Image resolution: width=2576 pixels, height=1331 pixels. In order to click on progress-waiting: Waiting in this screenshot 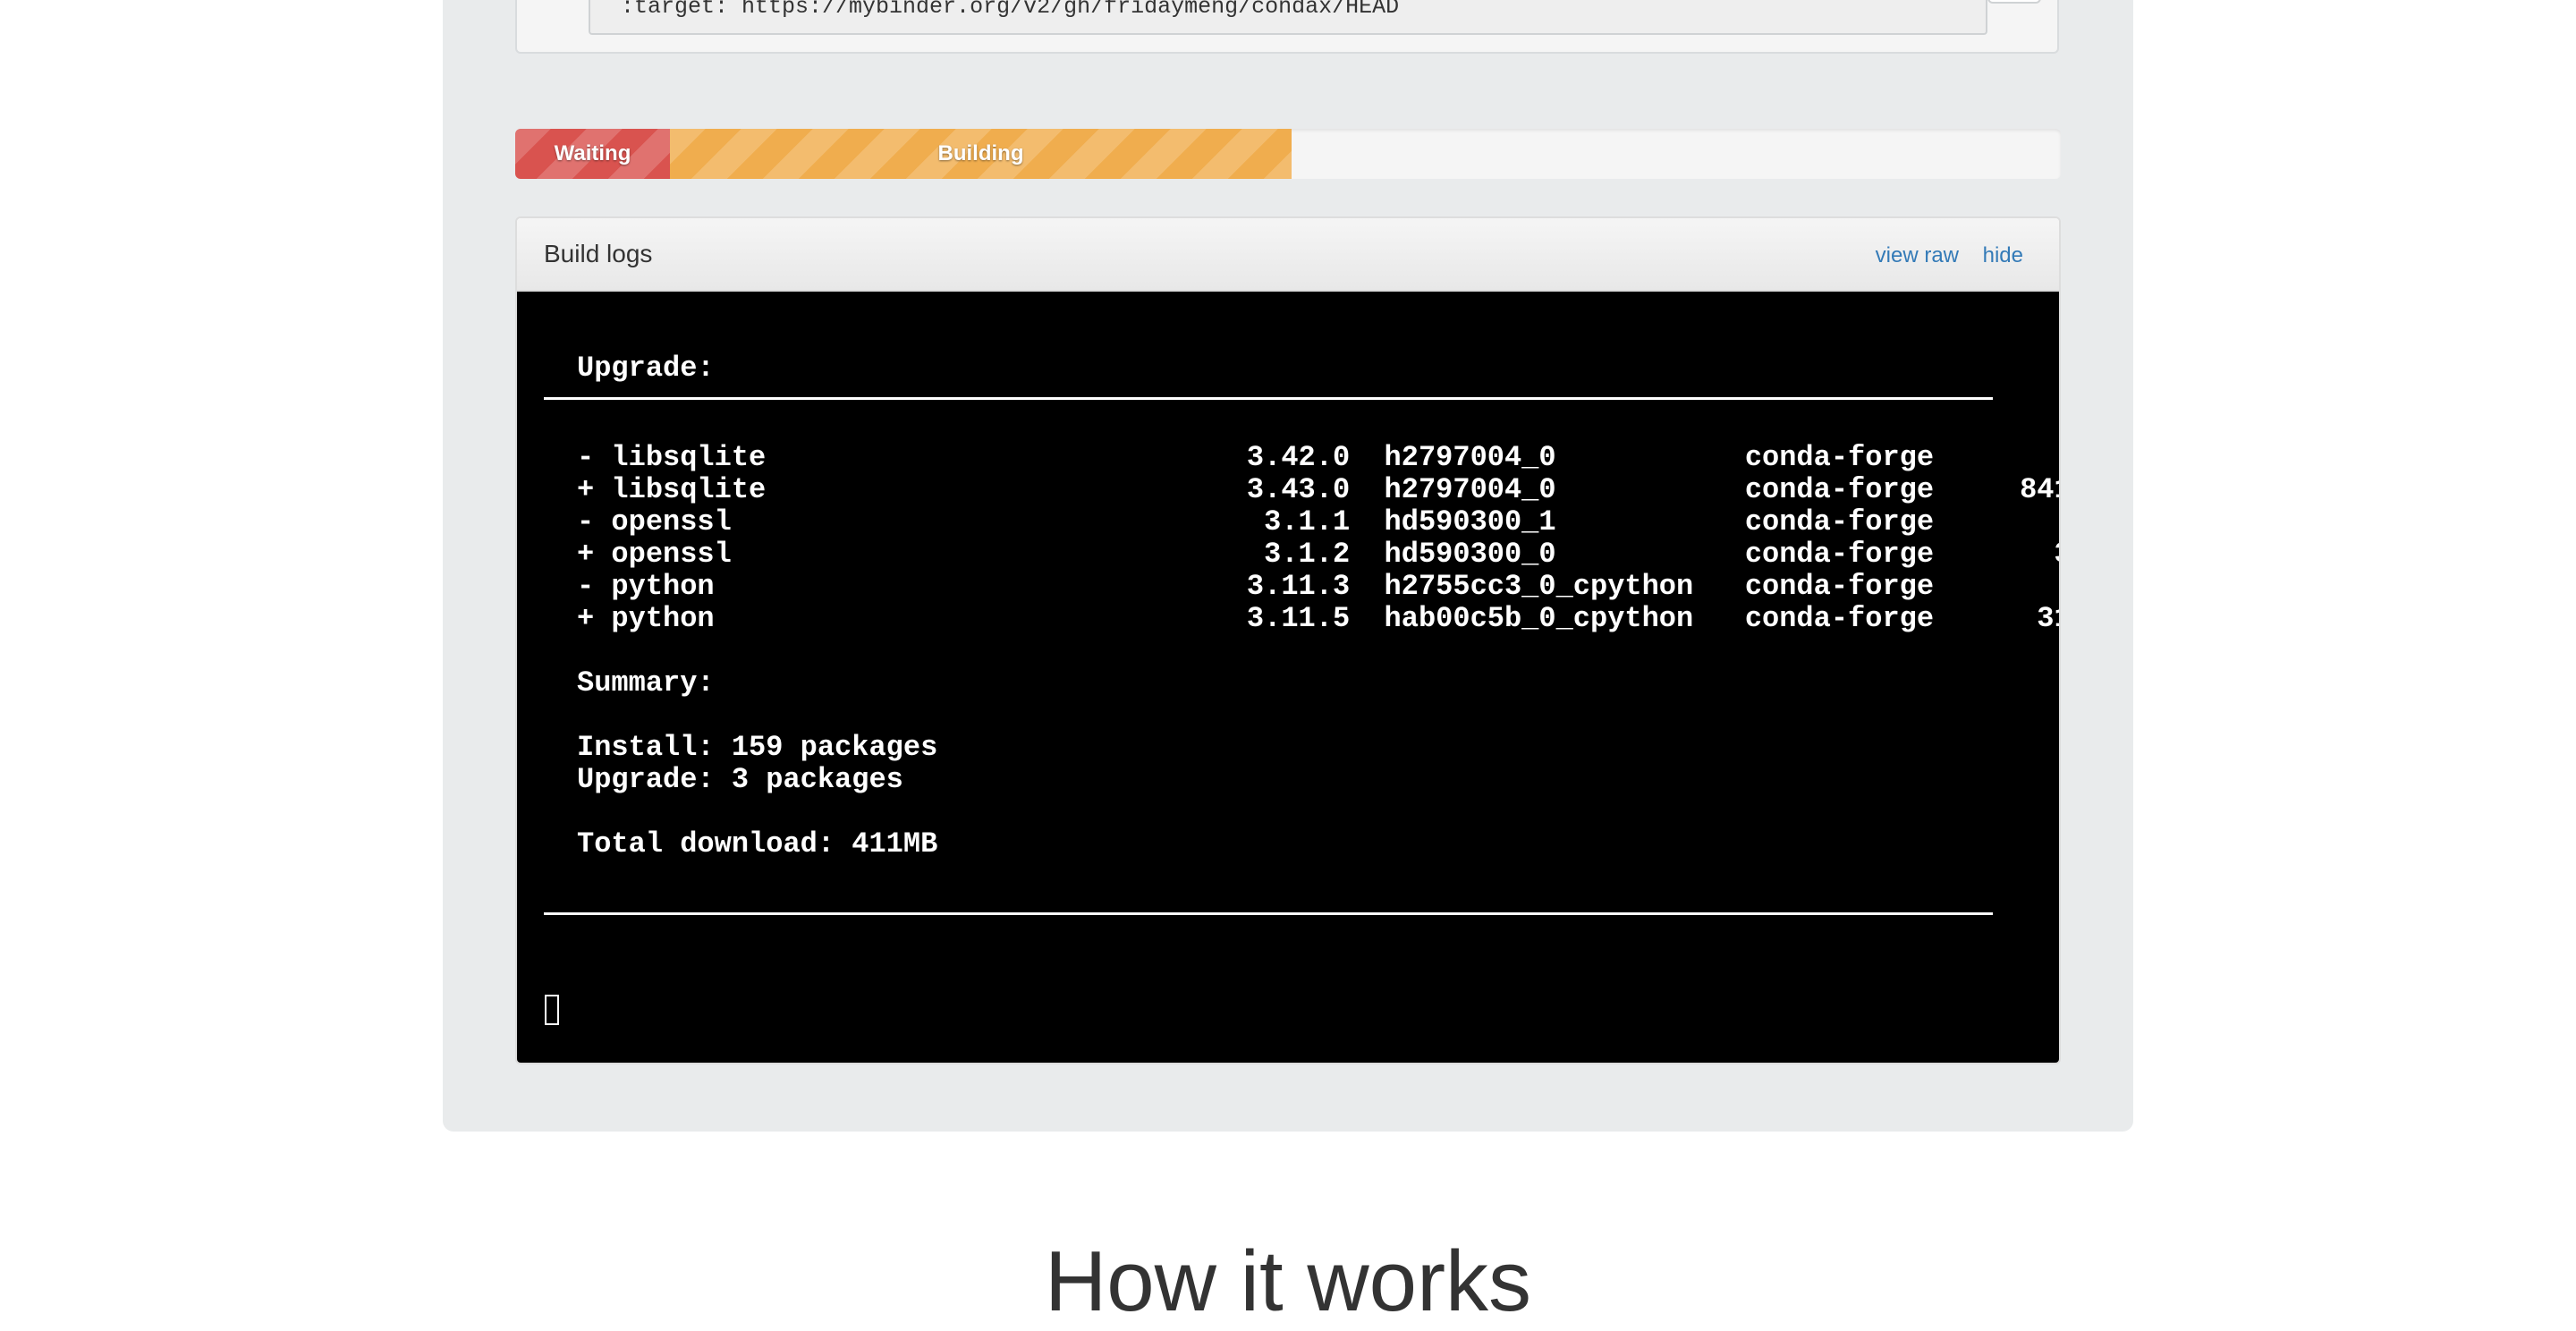, I will do `click(592, 154)`.